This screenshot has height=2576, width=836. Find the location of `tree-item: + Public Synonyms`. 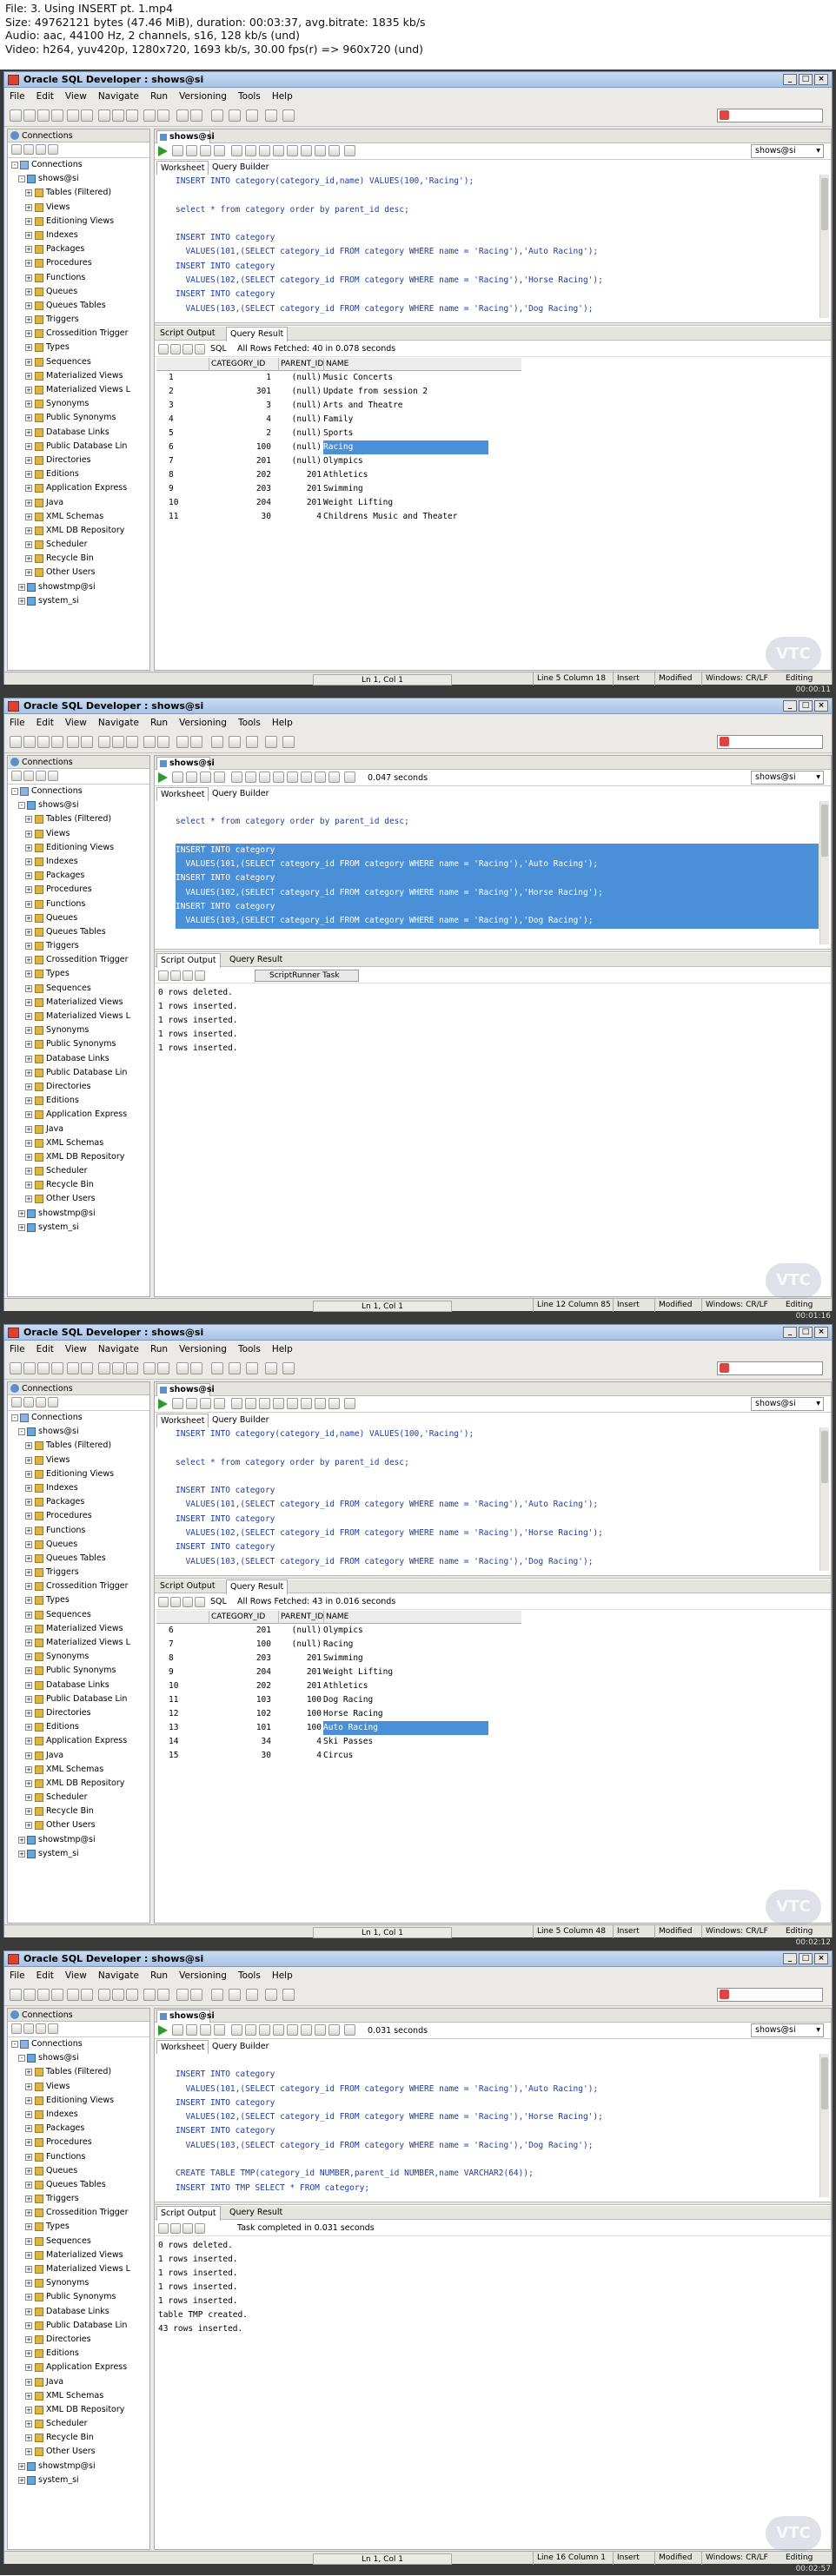

tree-item: + Public Synonyms is located at coordinates (78, 1671).